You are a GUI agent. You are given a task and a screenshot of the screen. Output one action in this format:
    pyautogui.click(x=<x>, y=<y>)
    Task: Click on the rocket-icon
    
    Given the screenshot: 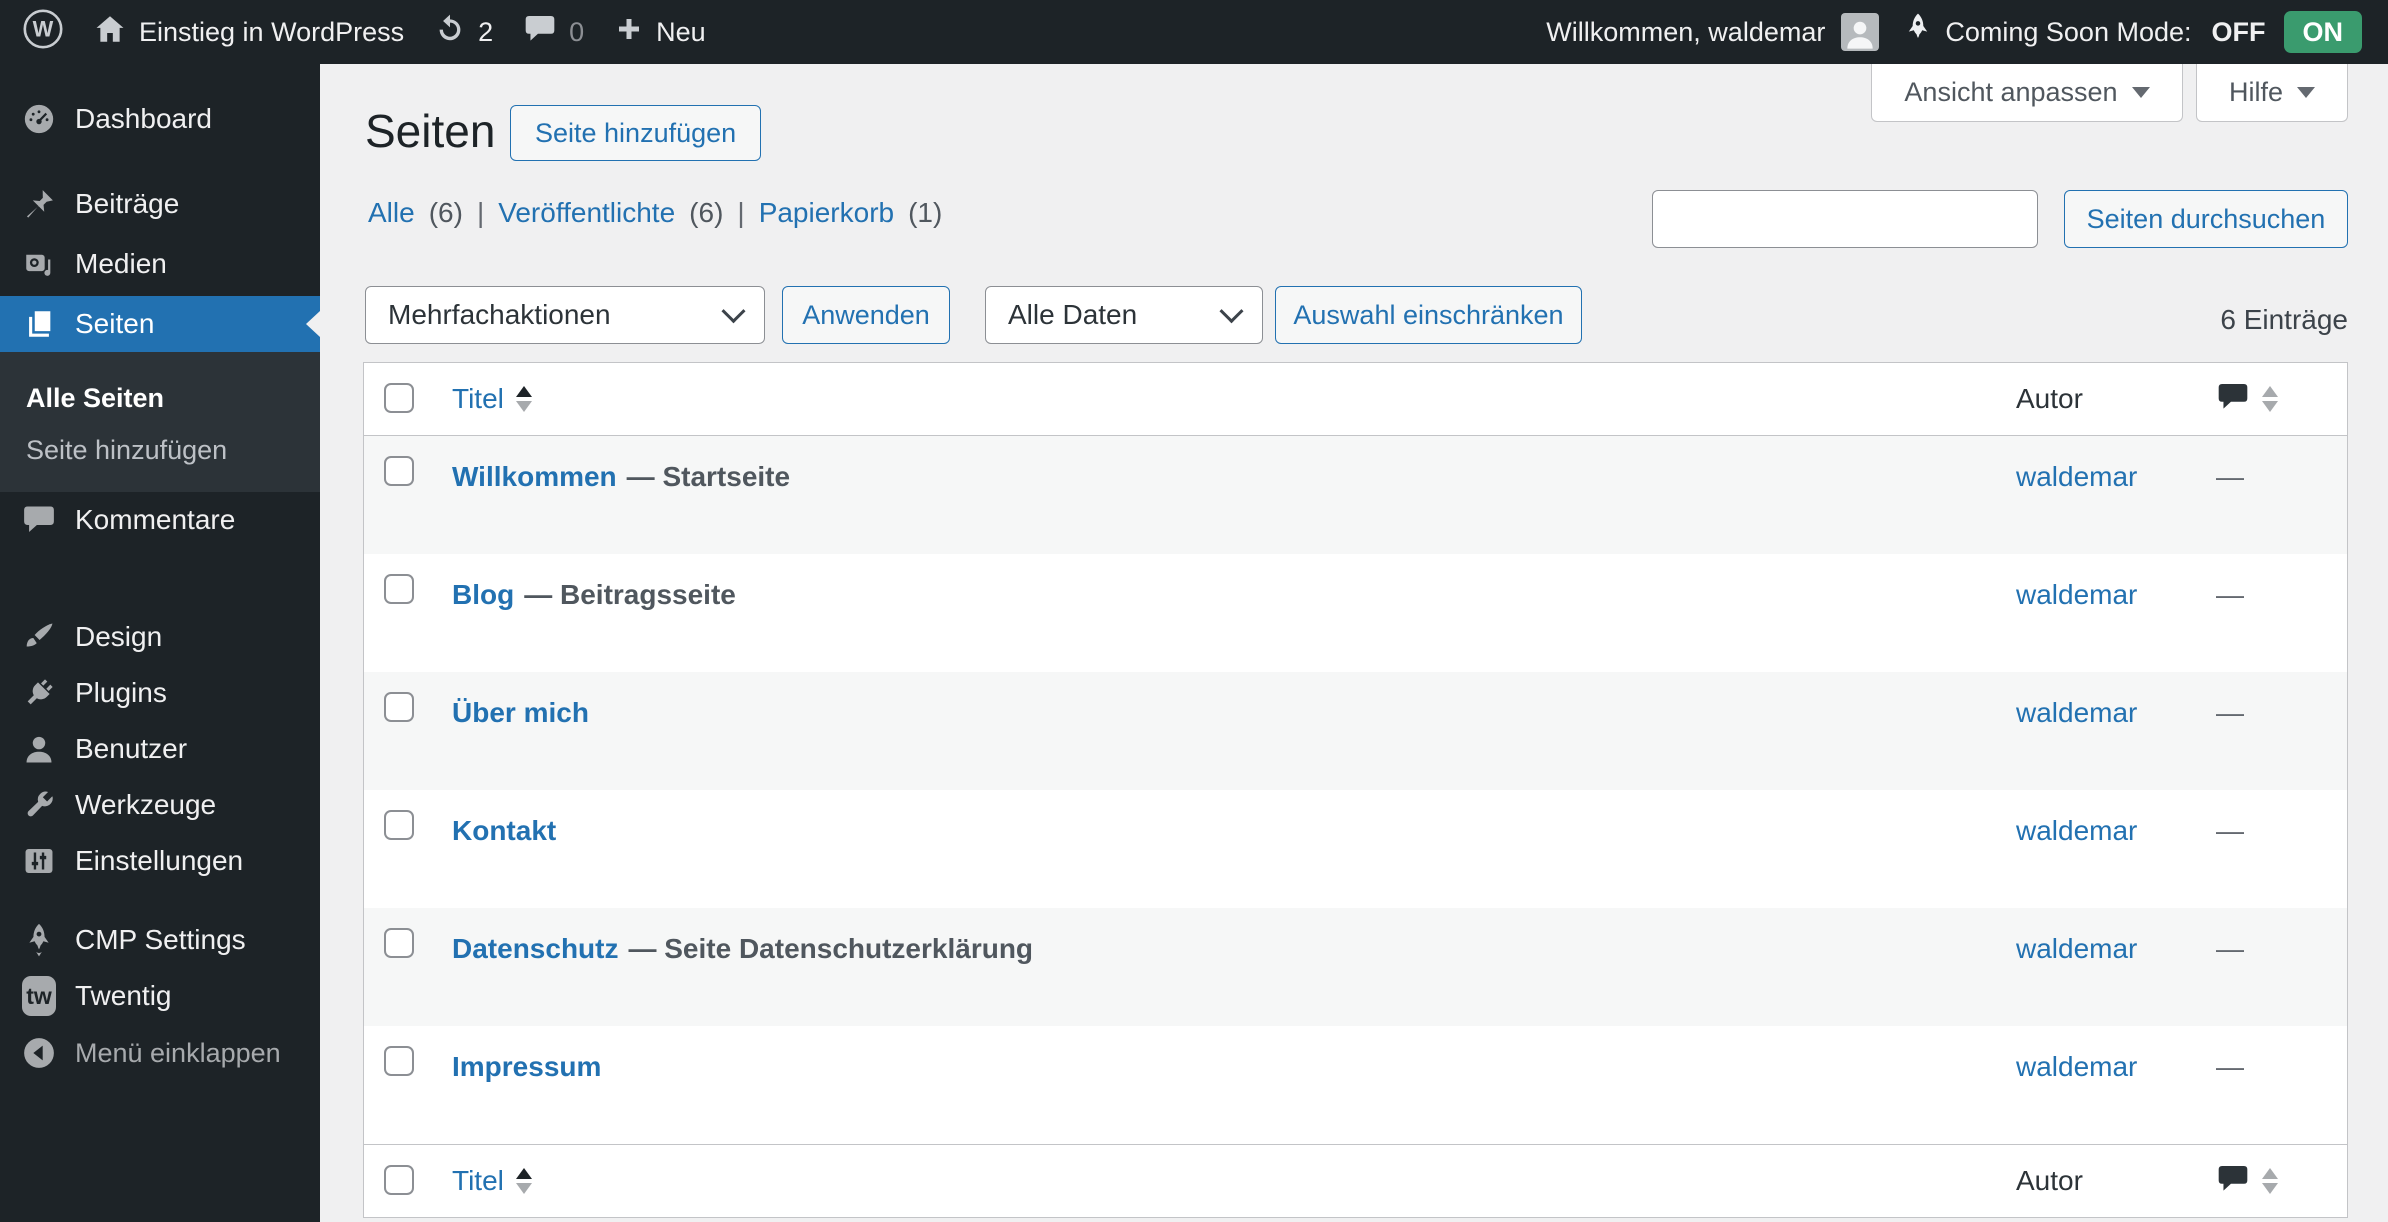 What is the action you would take?
    pyautogui.click(x=1918, y=32)
    